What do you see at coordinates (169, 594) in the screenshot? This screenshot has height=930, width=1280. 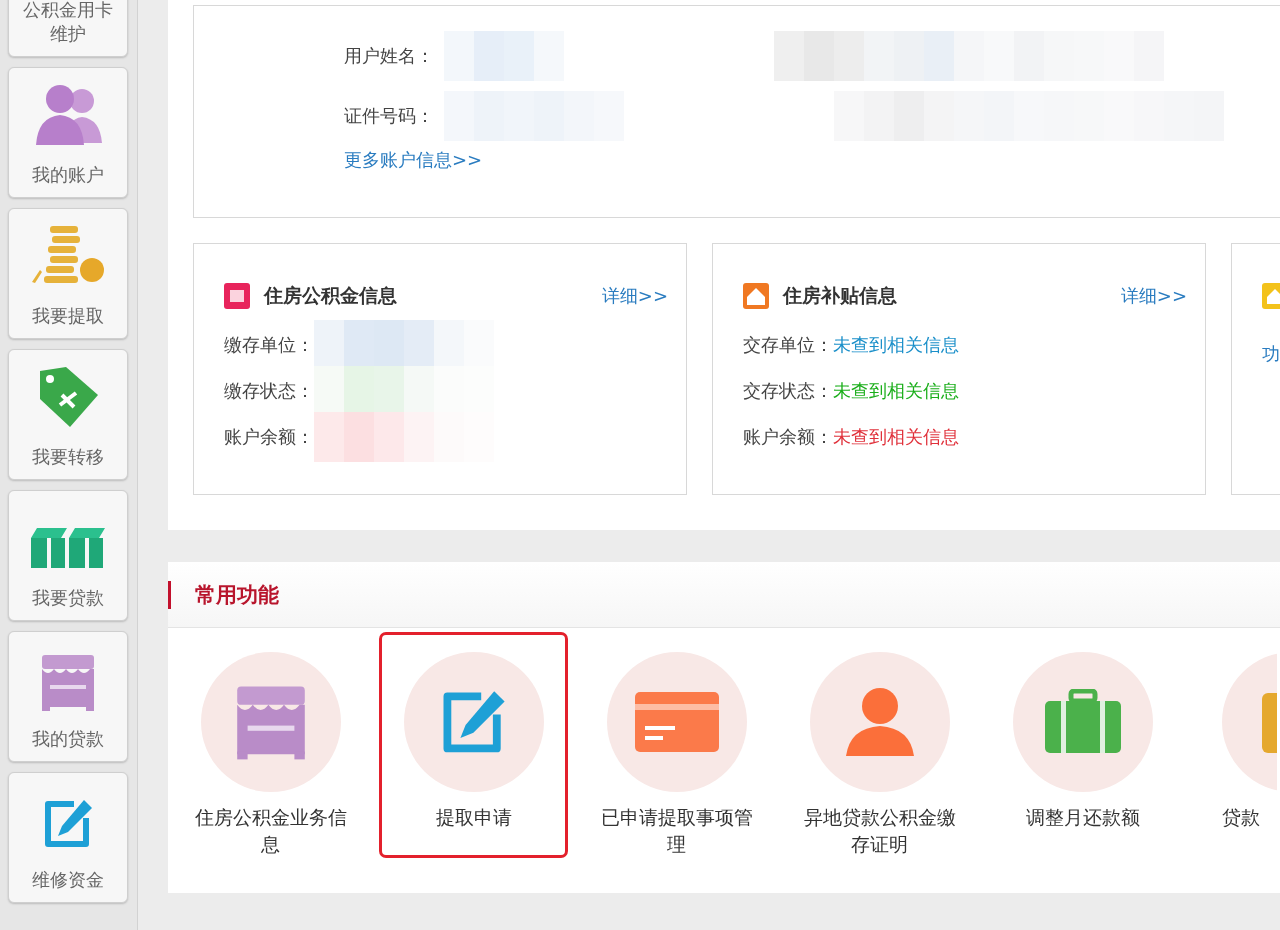 I see `title-bar` at bounding box center [169, 594].